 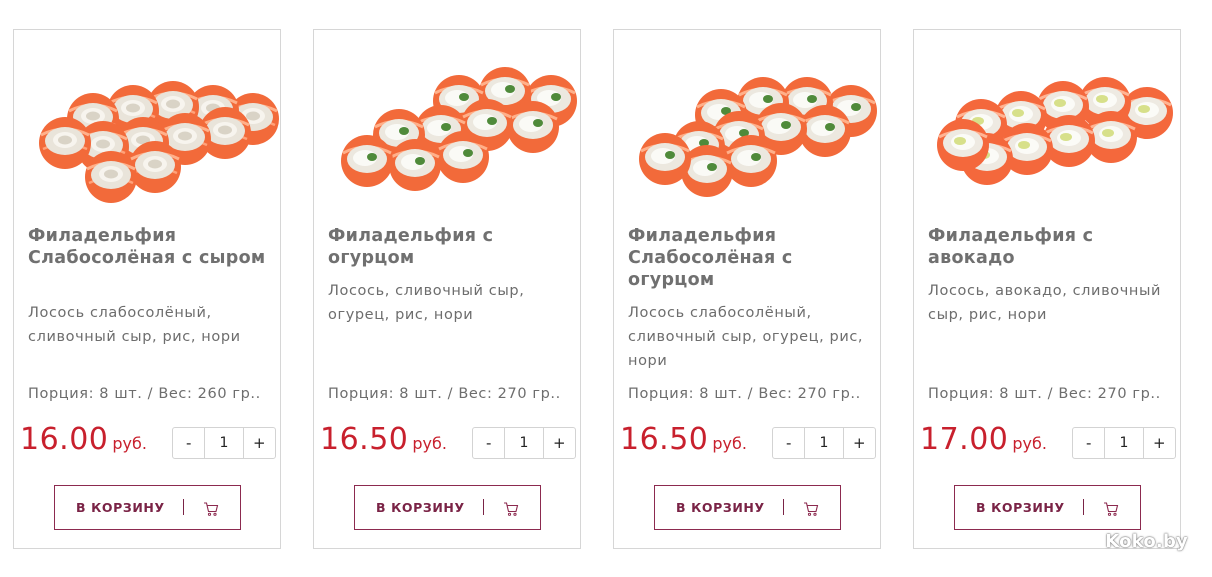 What do you see at coordinates (1048, 247) in the screenshot?
I see `product-title: Филадельфия с авокадо` at bounding box center [1048, 247].